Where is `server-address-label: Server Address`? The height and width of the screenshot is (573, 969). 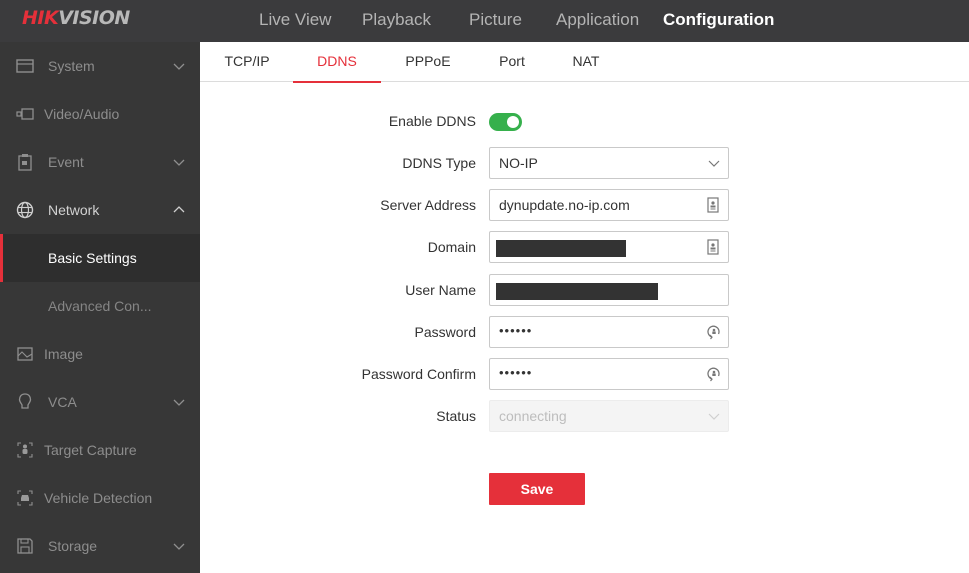
server-address-label: Server Address is located at coordinates (428, 205).